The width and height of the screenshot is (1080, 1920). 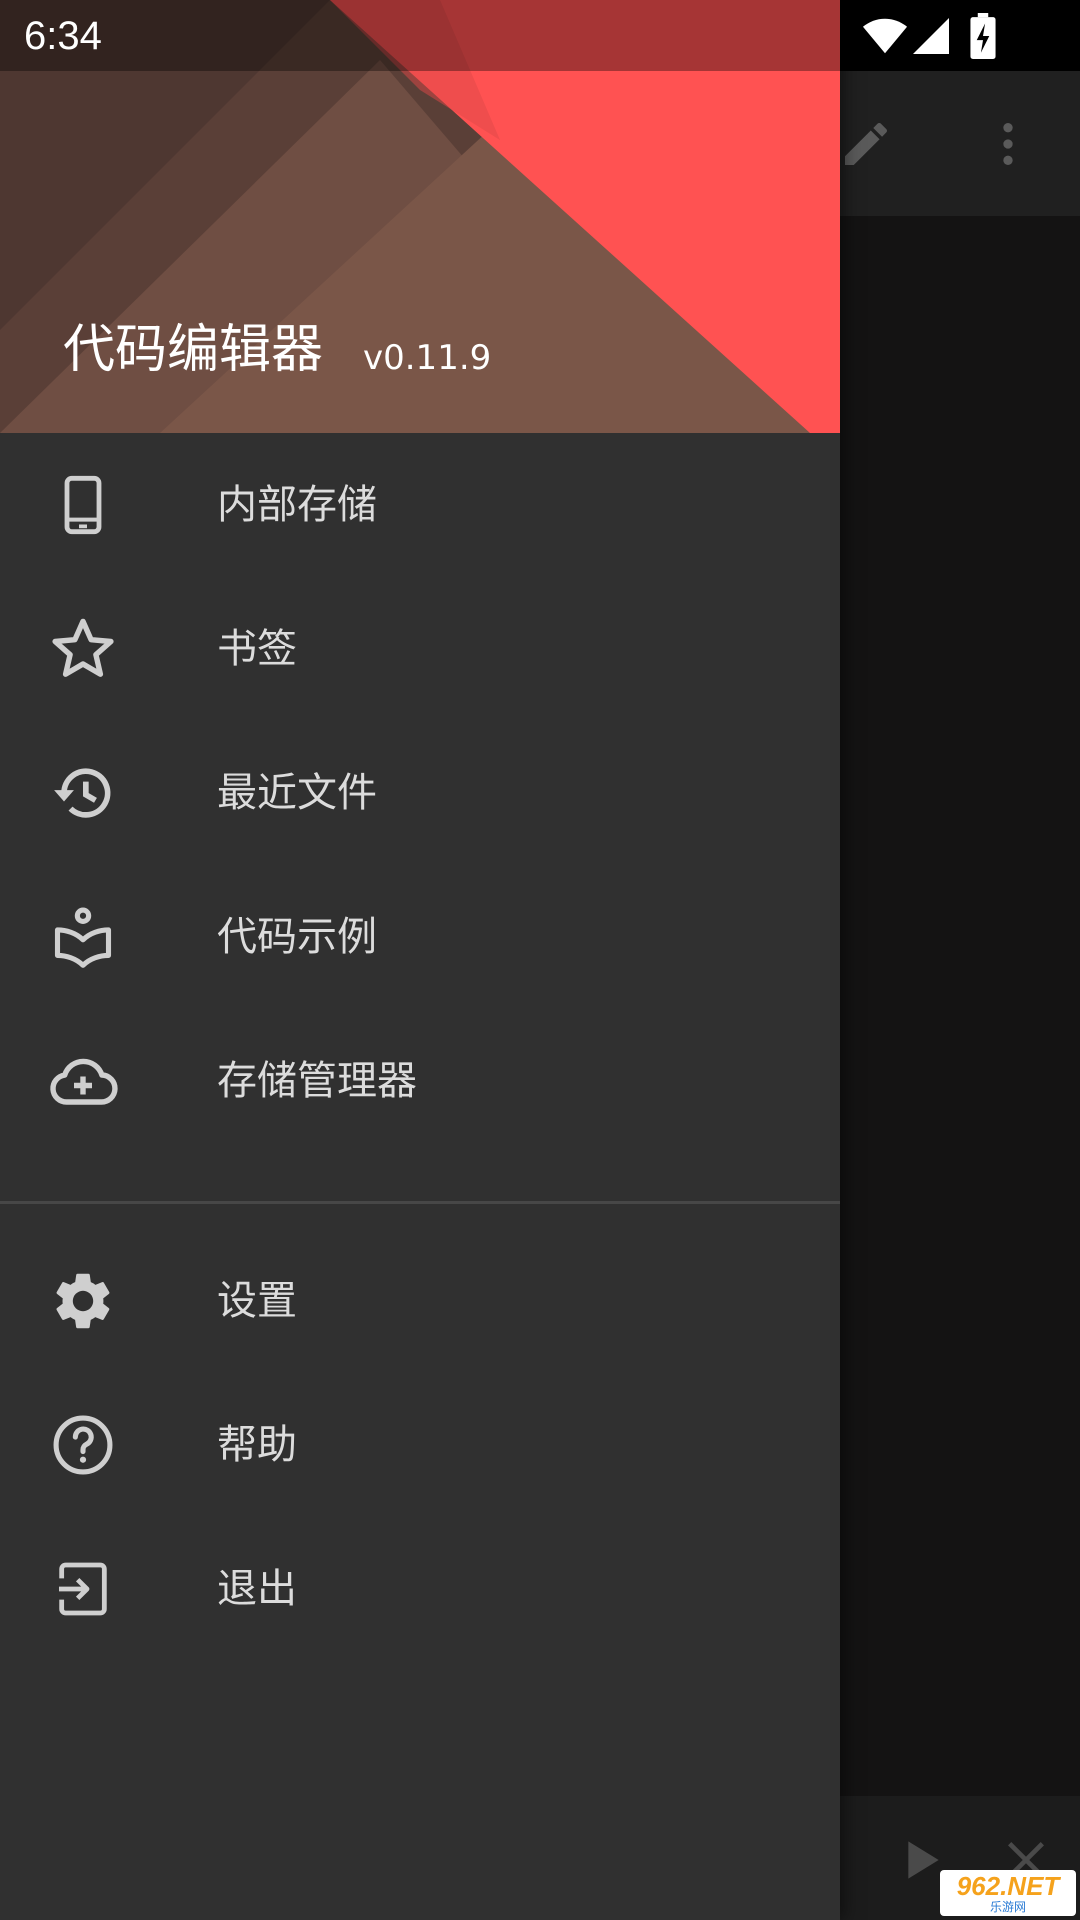 I want to click on battery-charging-icon, so click(x=983, y=36).